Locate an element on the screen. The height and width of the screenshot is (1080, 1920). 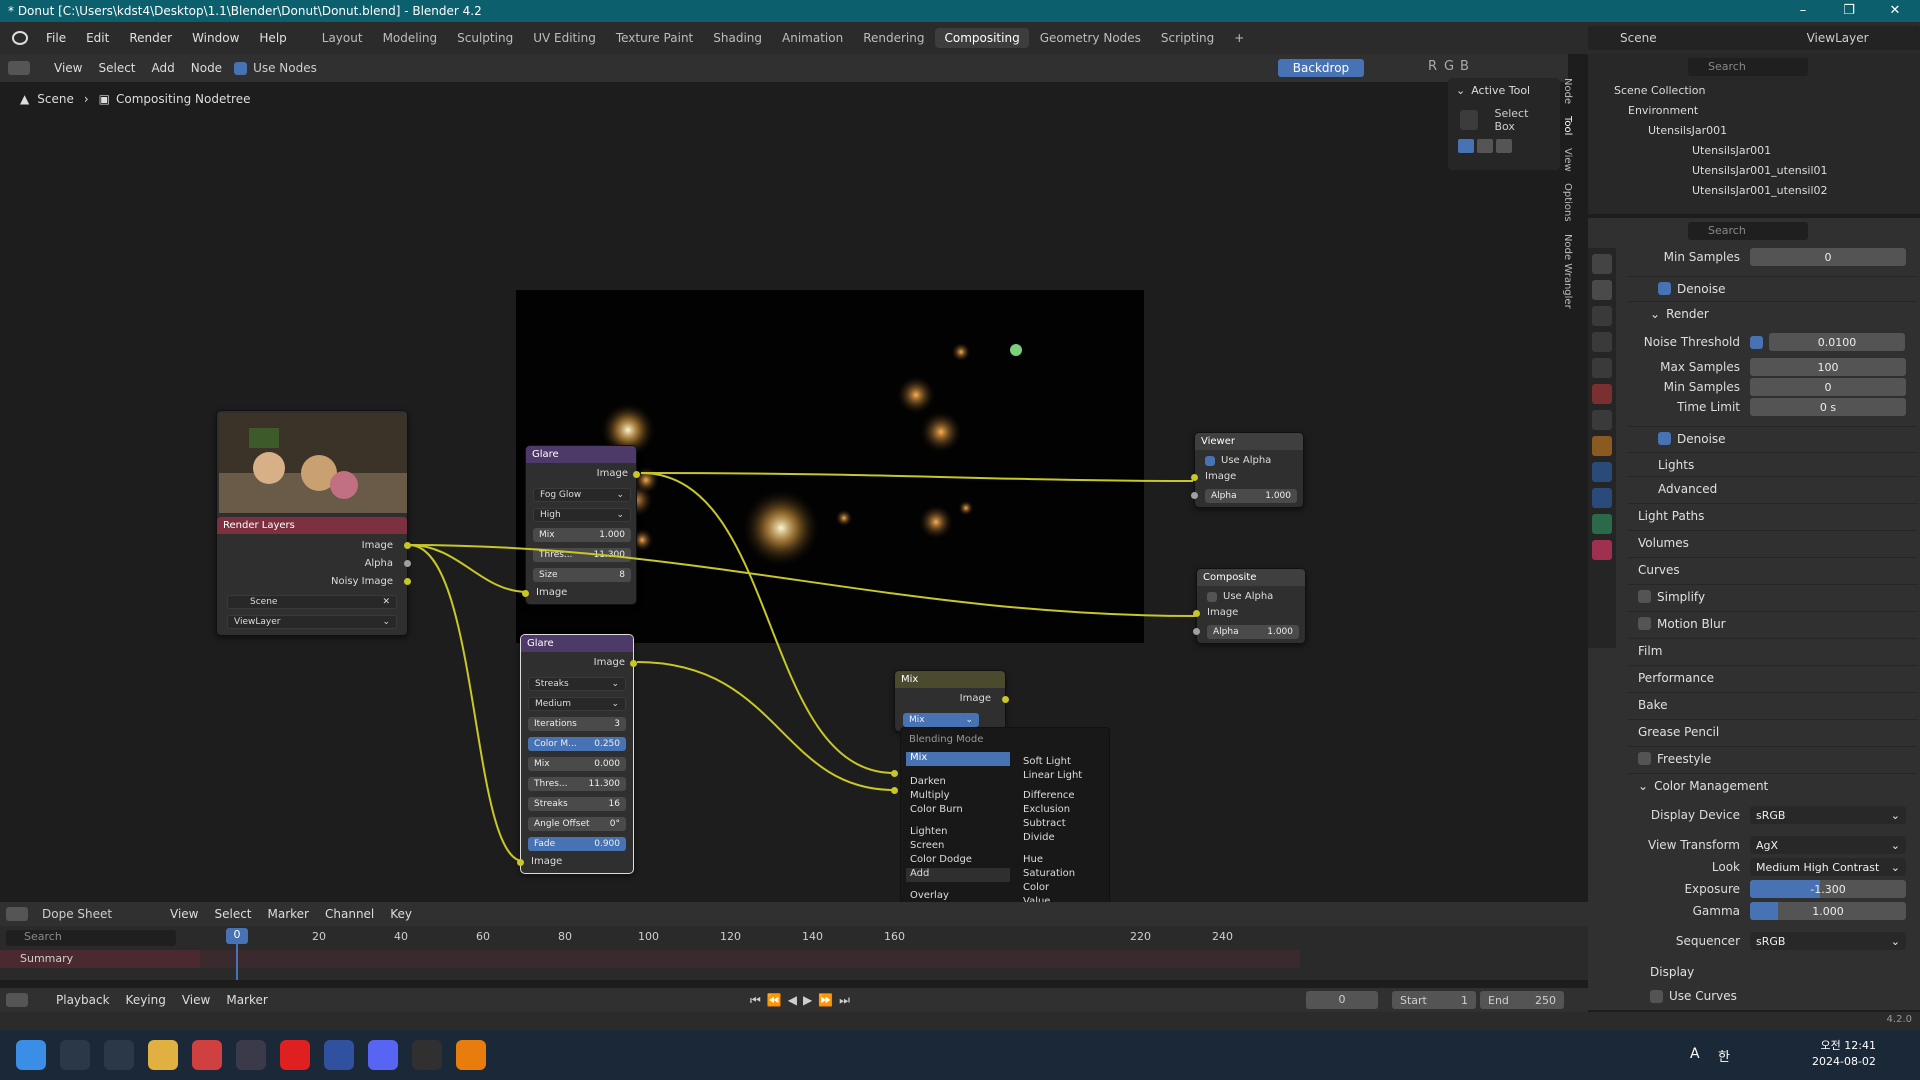
outliner-utensil02: UtensilsJar001_utensil02 is located at coordinates (1754, 190).